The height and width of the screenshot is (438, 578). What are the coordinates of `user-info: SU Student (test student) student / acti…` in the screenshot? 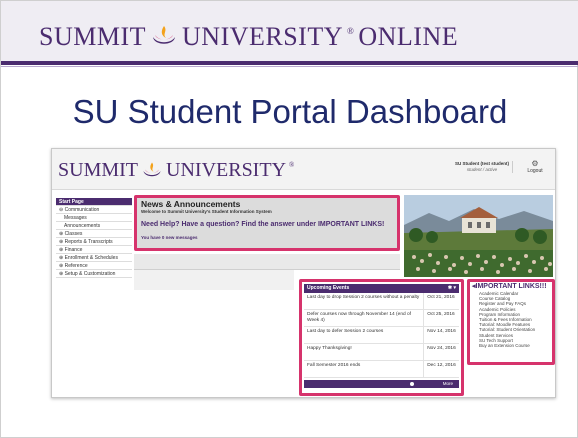 It's located at (482, 167).